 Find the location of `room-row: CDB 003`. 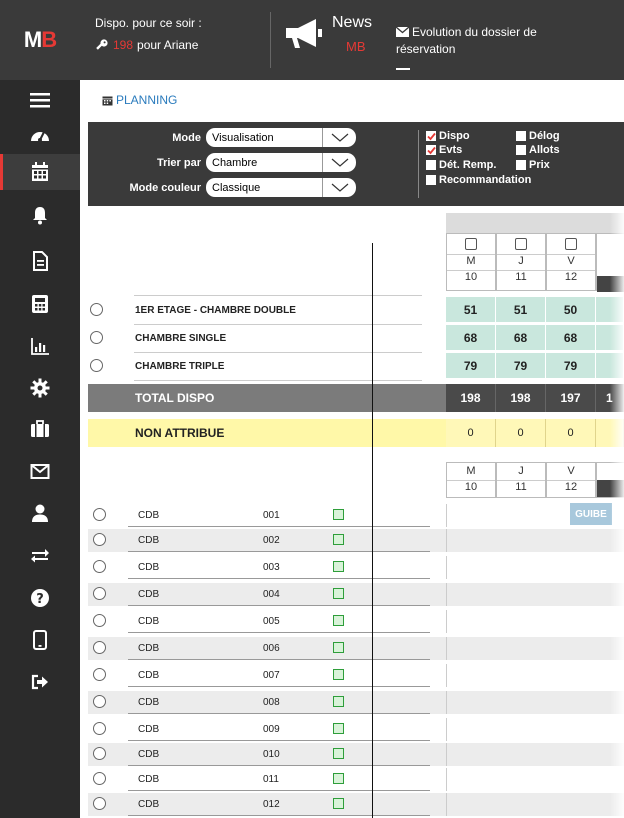

room-row: CDB 003 is located at coordinates (356, 567).